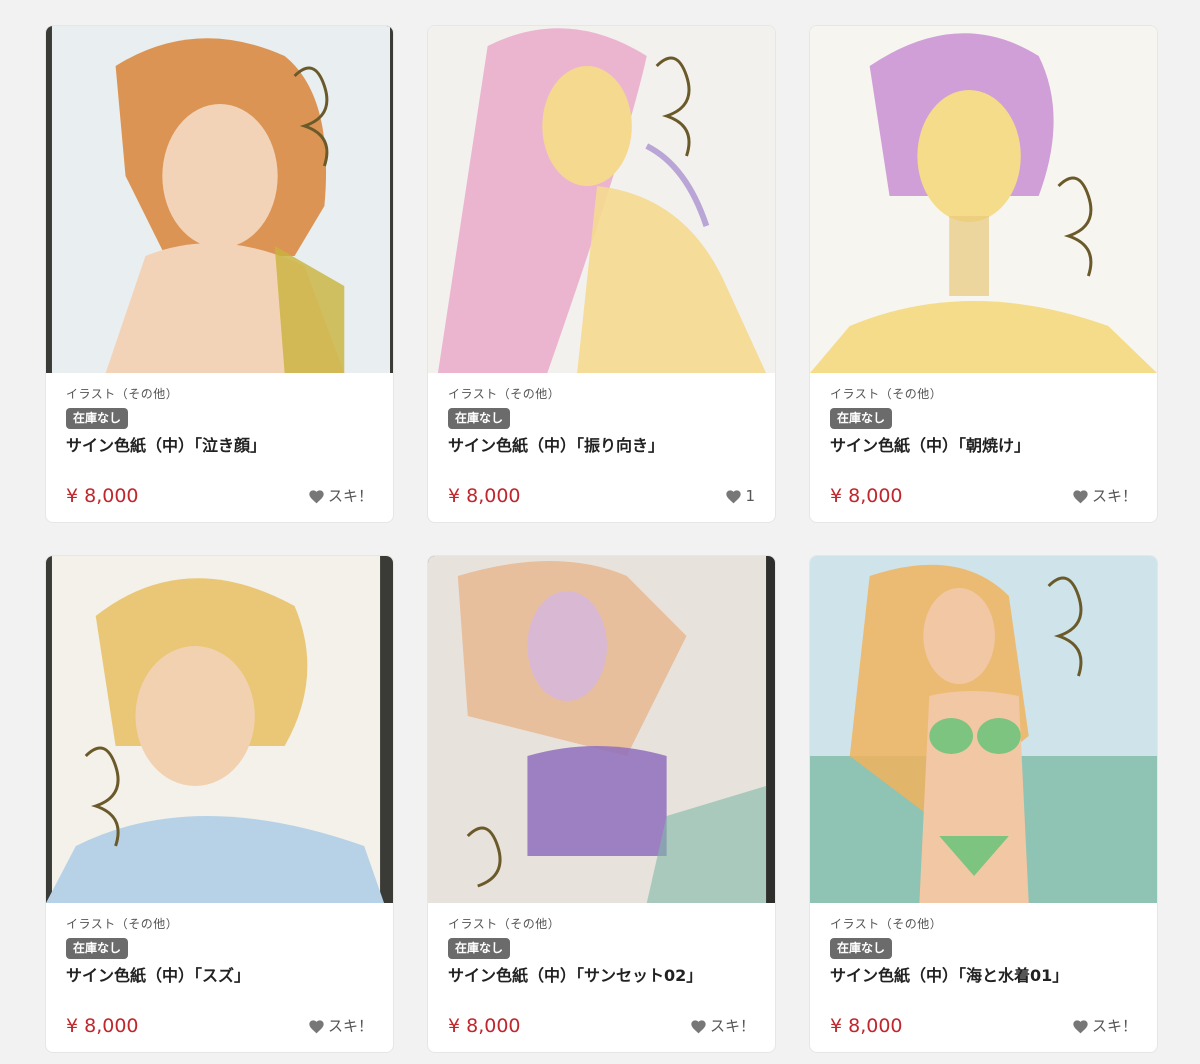 This screenshot has width=1200, height=1064. I want to click on product-title: サイン色紙（中）「振り向き」, so click(601, 446).